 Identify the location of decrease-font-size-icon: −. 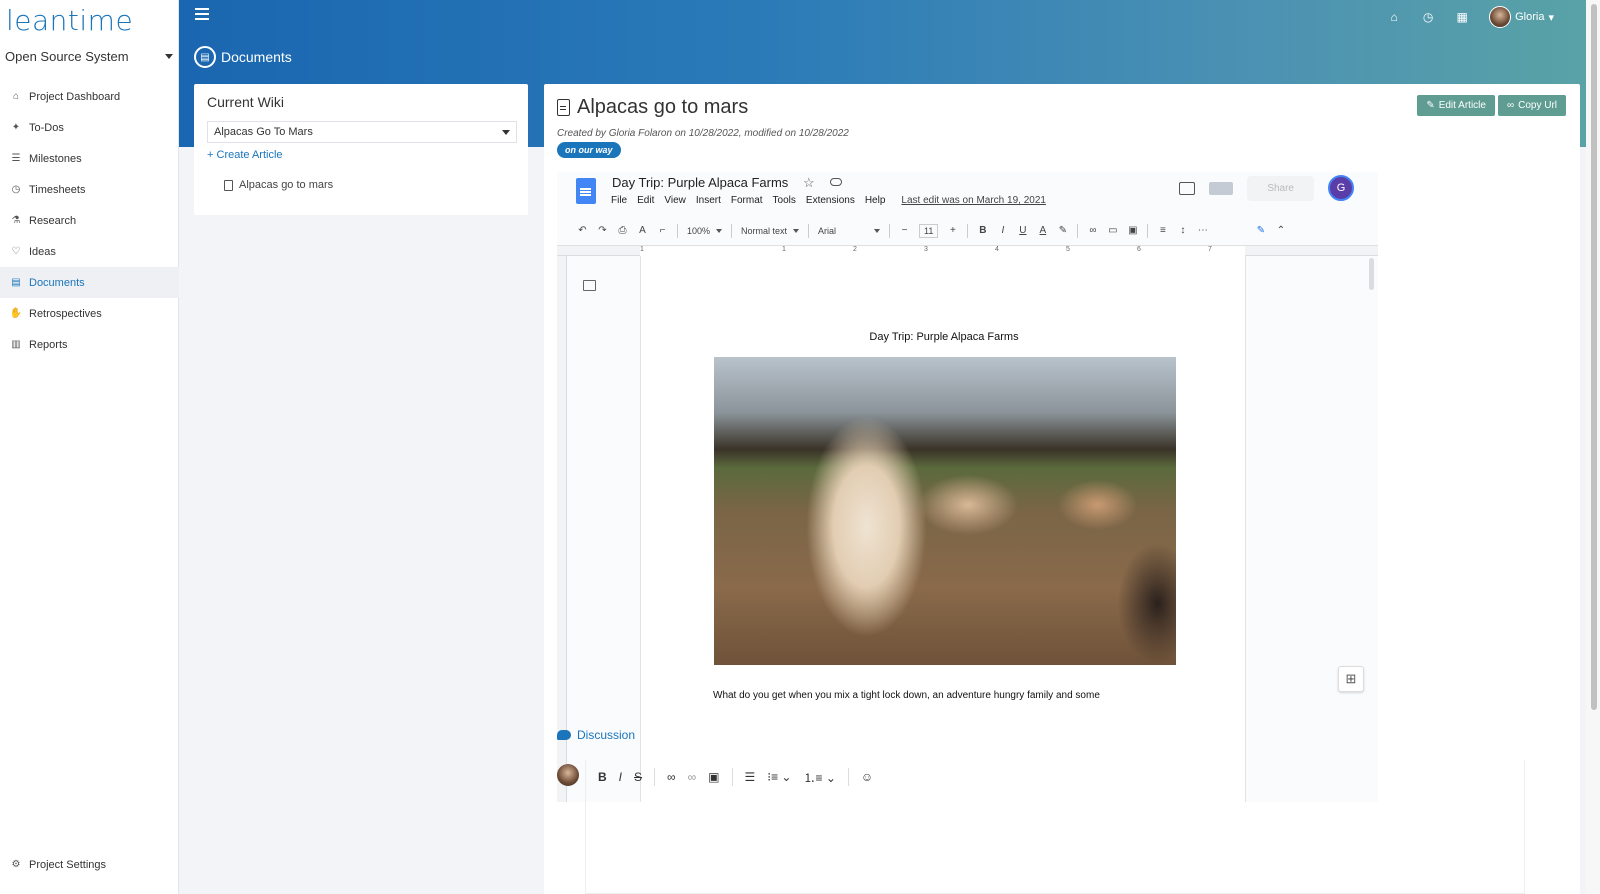
(904, 230).